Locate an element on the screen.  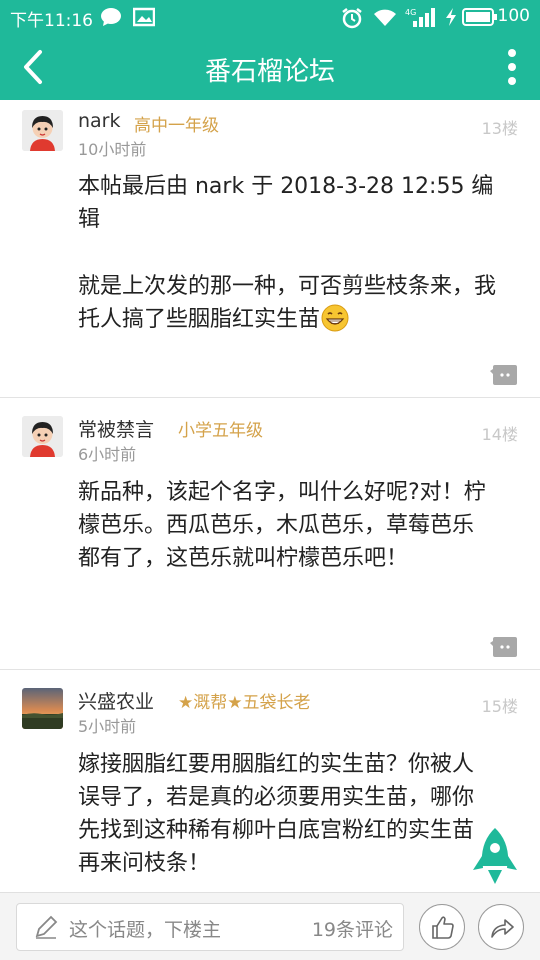
user-rank: 小学五年级 is located at coordinates (220, 431).